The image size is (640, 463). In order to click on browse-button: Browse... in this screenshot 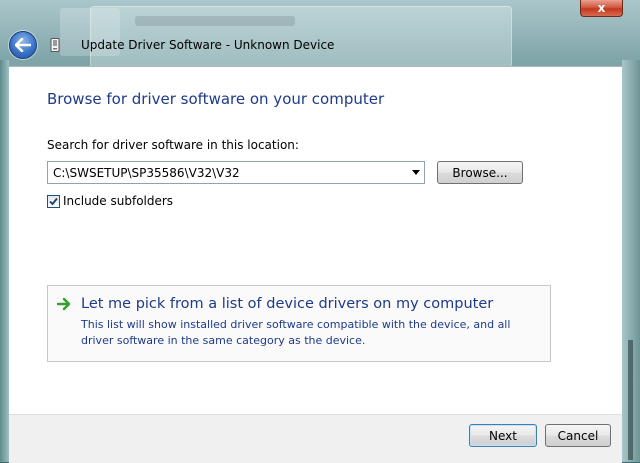, I will do `click(480, 172)`.